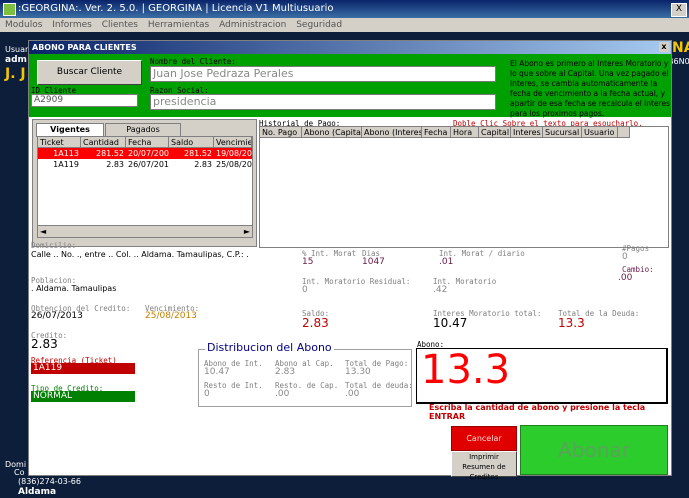 The image size is (689, 498). What do you see at coordinates (594, 450) in the screenshot?
I see `abonar-button: Abonar` at bounding box center [594, 450].